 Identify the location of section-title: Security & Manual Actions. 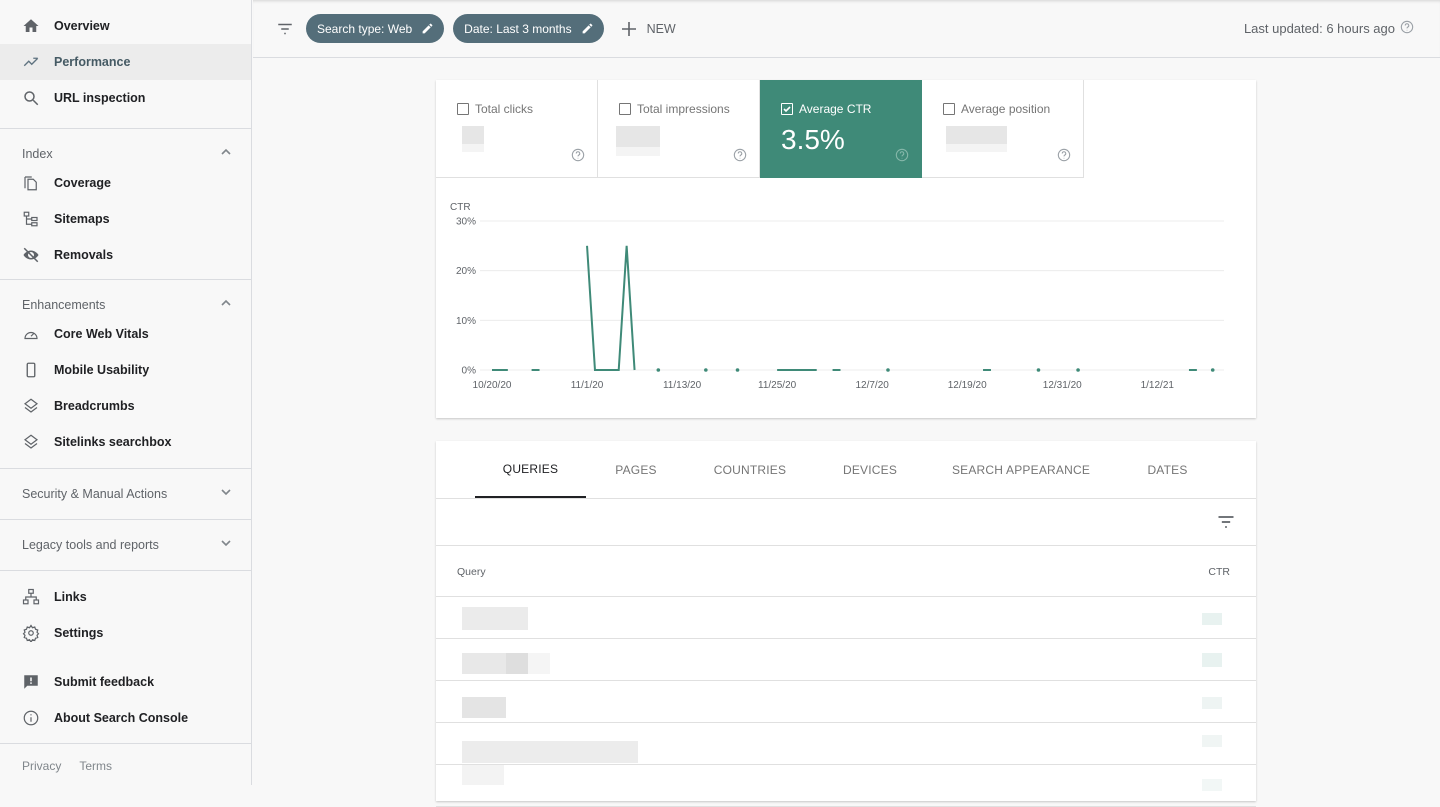
(95, 494).